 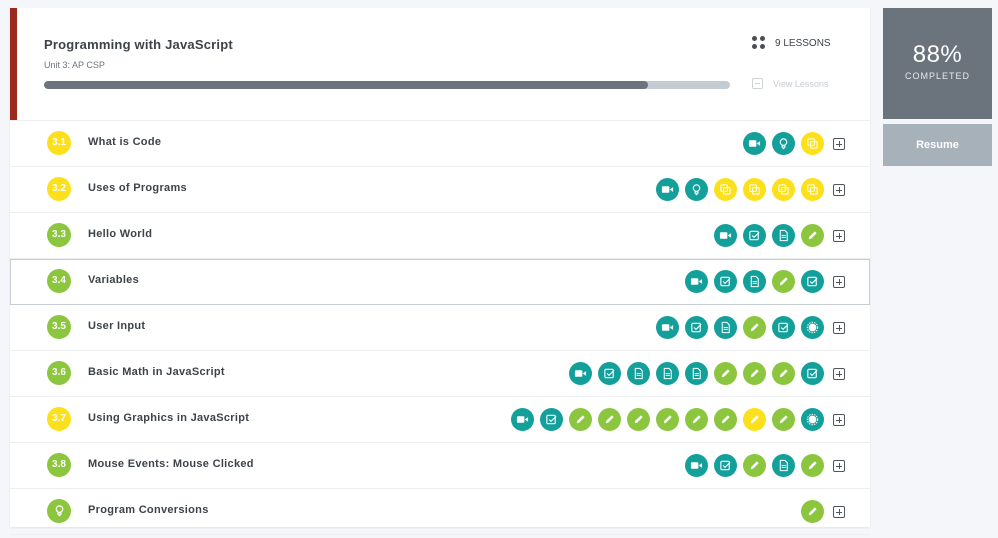 What do you see at coordinates (440, 466) in the screenshot?
I see `lesson-row: 3.8 Mouse Events: Mouse Clicked` at bounding box center [440, 466].